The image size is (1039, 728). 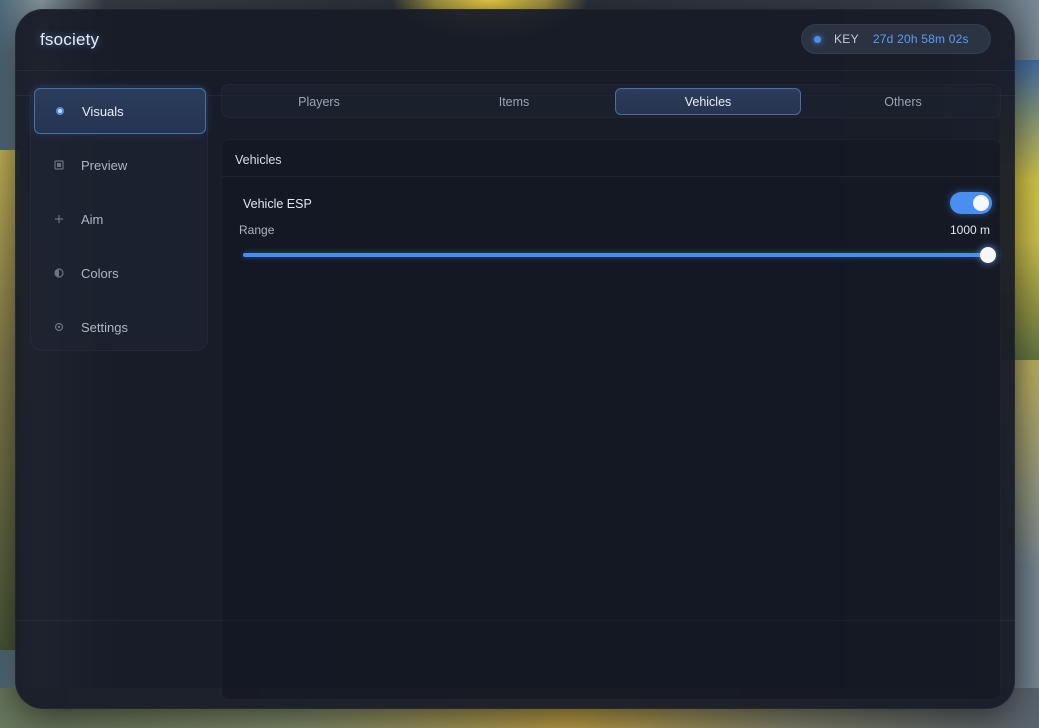 I want to click on sidebar: Visuals Preview Aim Colors Settings, so click(x=119, y=218).